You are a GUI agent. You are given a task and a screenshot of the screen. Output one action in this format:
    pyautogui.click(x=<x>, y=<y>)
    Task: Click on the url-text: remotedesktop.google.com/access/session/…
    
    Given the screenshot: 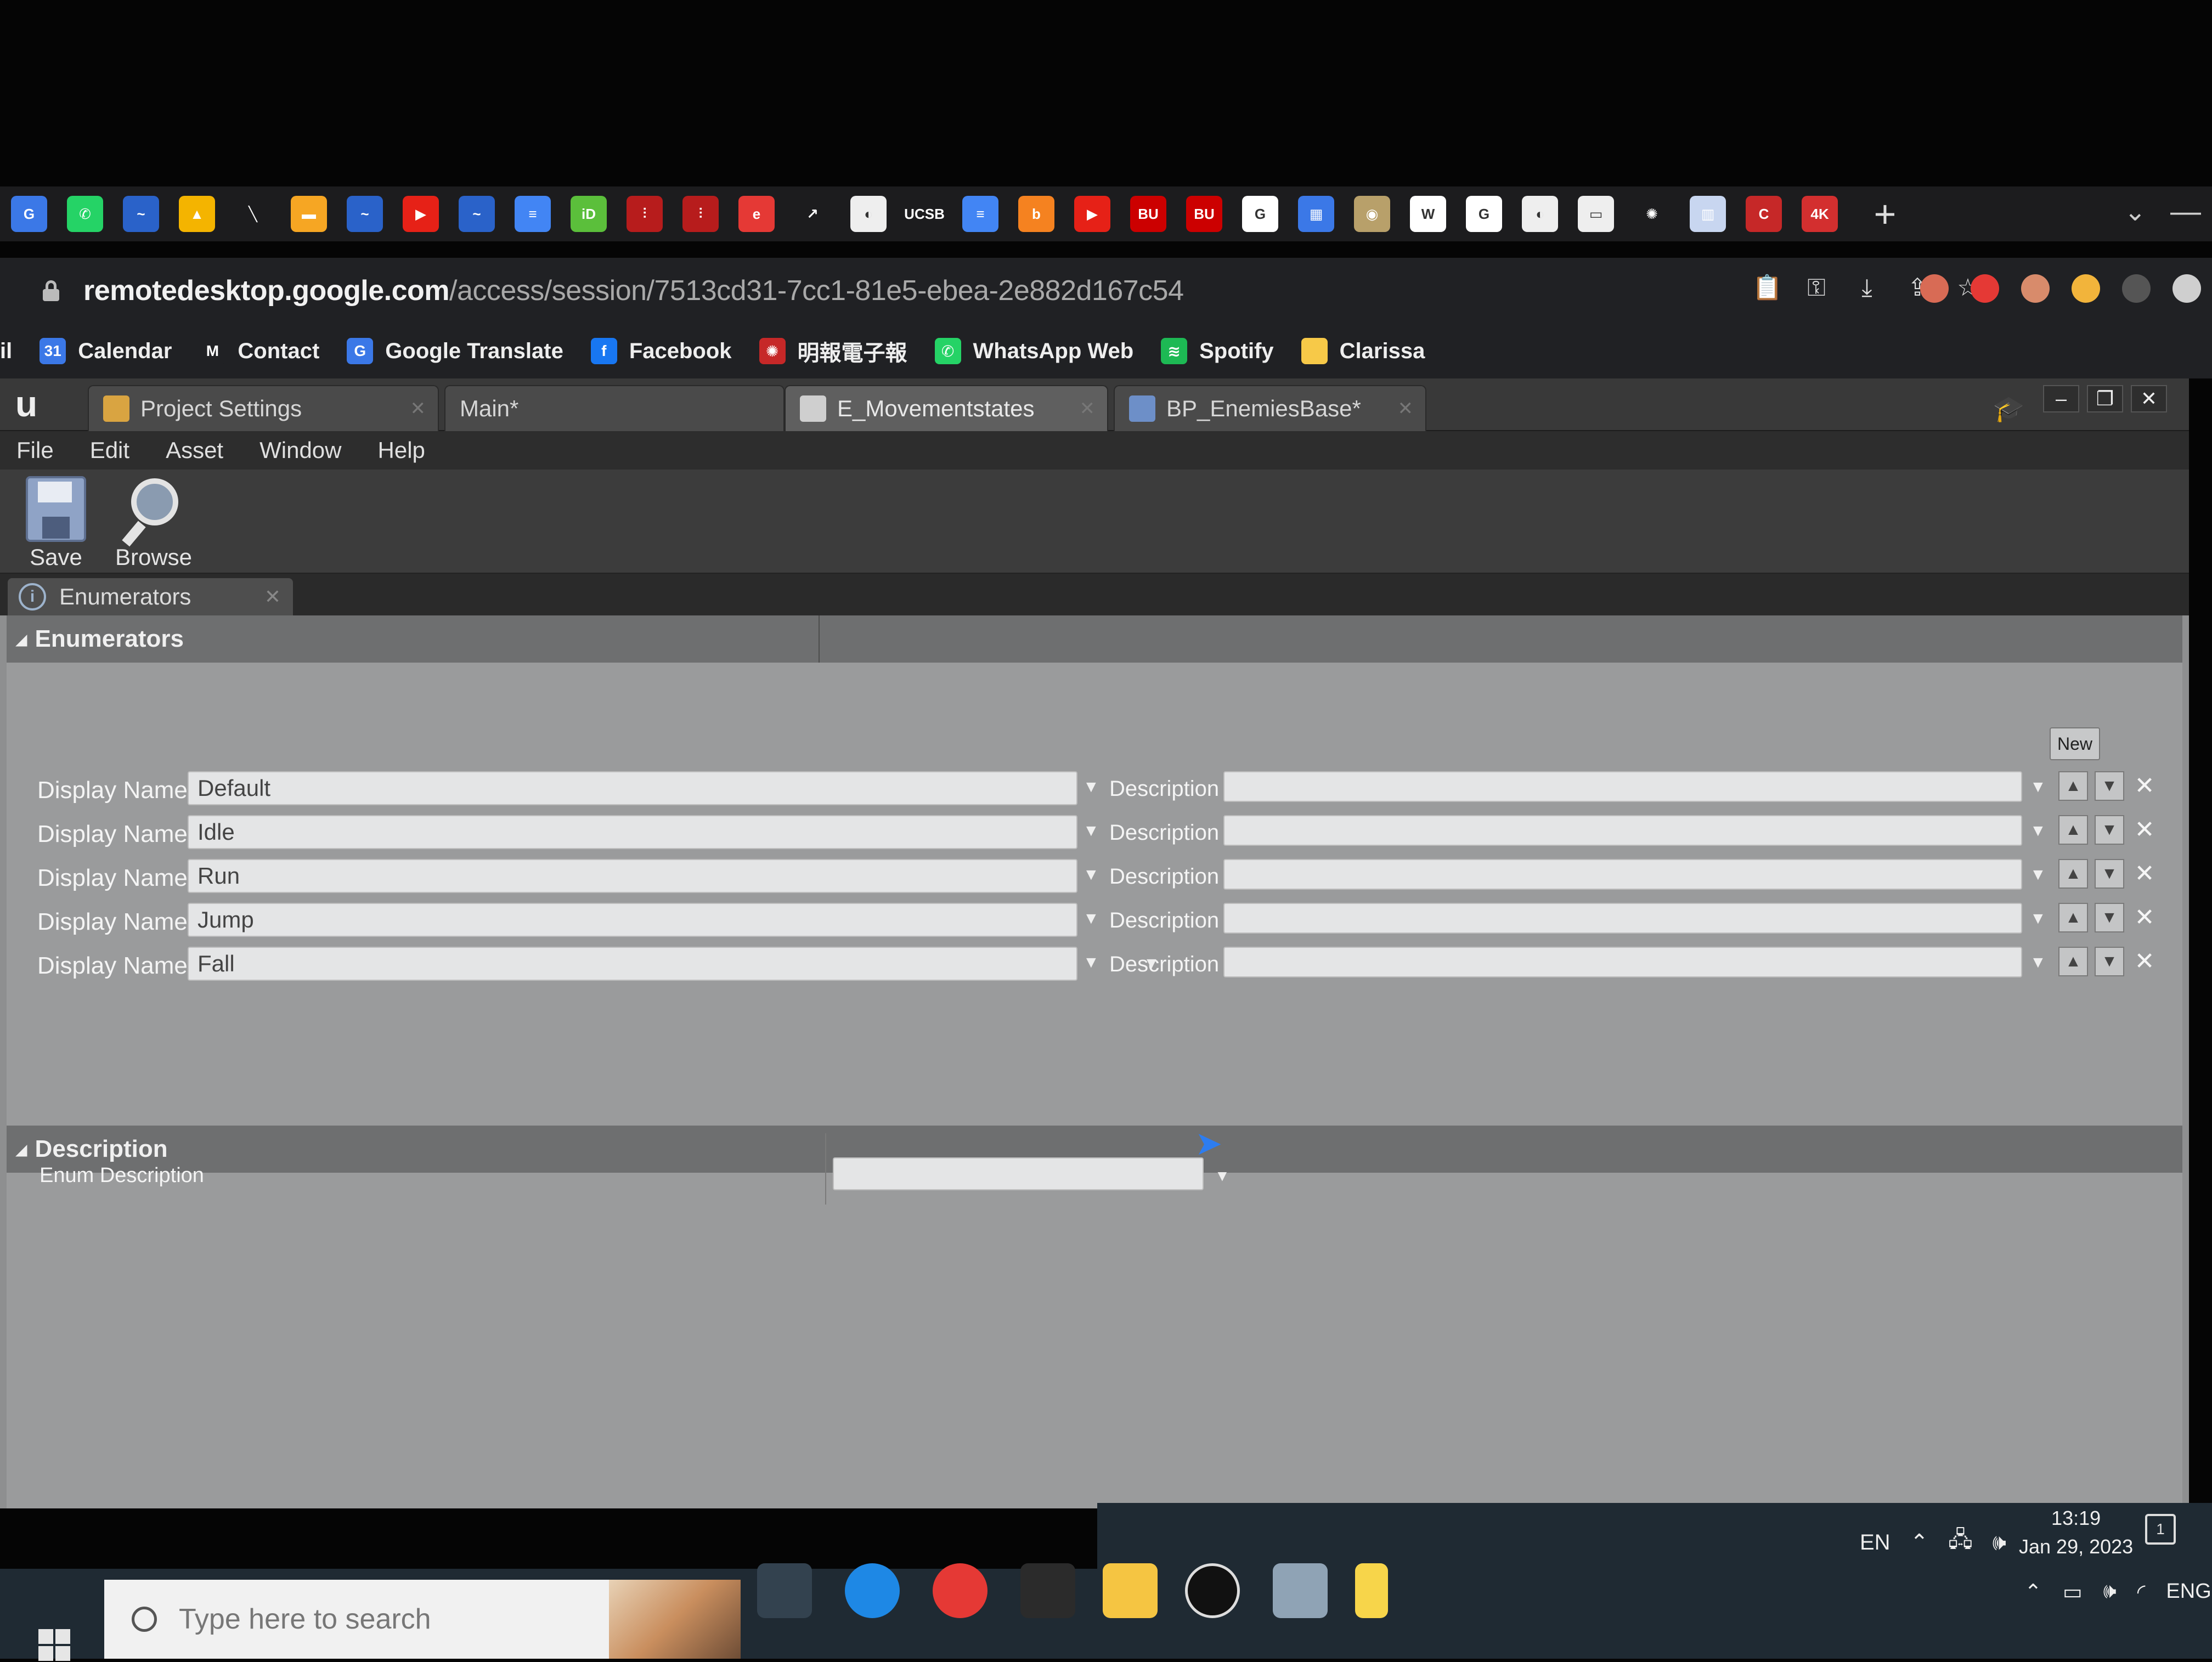 What is the action you would take?
    pyautogui.click(x=634, y=290)
    